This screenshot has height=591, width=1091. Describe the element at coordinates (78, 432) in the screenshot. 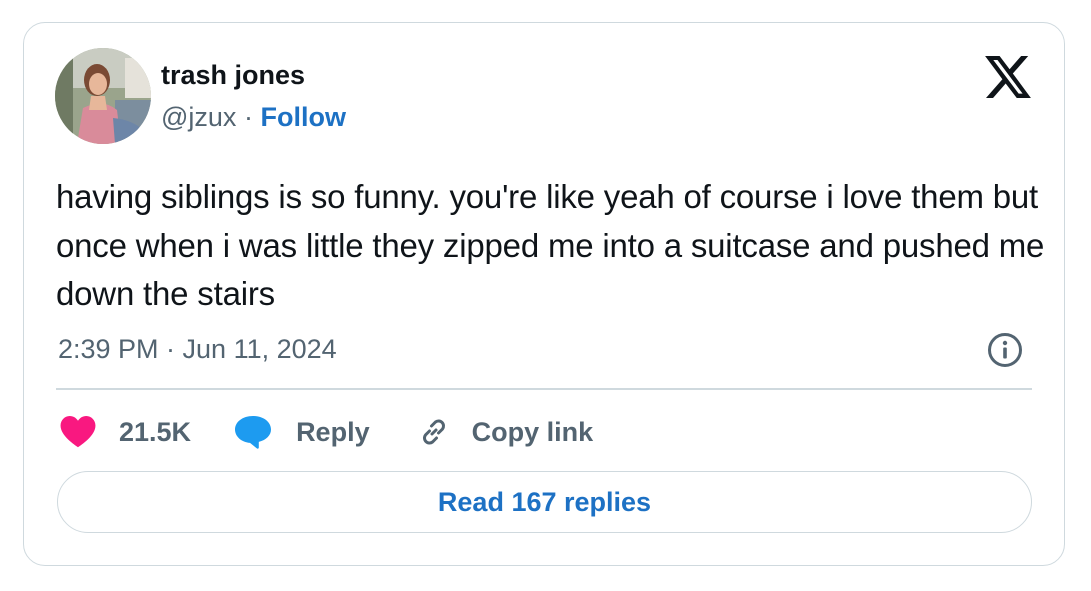

I see `heart-icon` at that location.